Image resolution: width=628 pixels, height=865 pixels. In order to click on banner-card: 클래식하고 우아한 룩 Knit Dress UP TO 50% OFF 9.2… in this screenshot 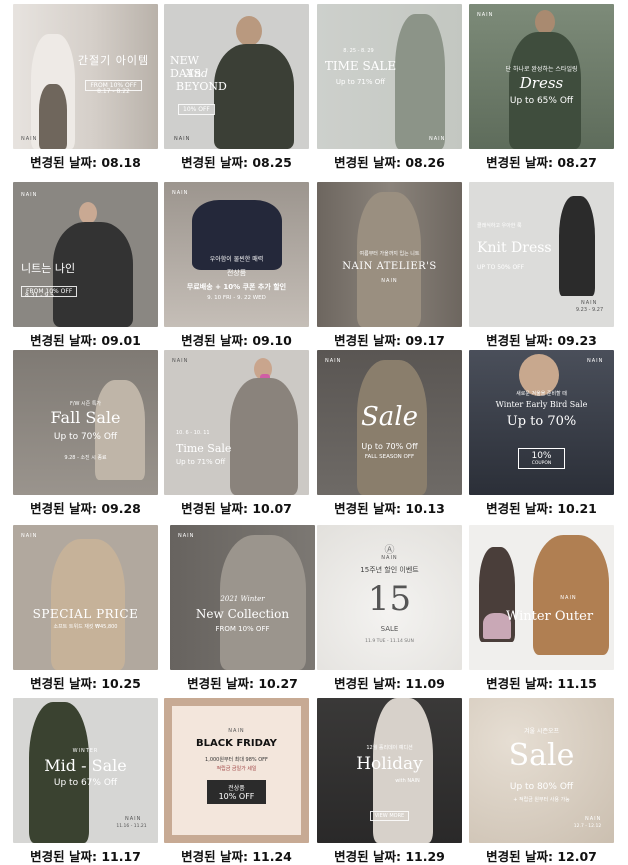, I will do `click(541, 265)`.